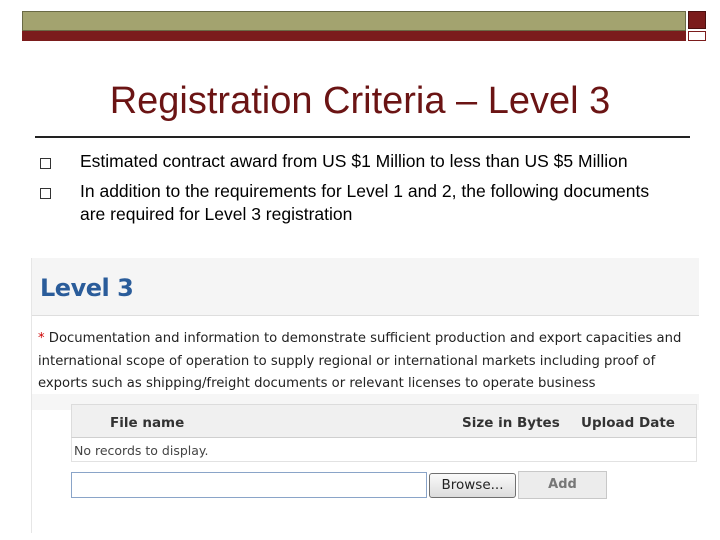 The image size is (720, 540). I want to click on slide-title: Registration Criteria – Level 3, so click(360, 101).